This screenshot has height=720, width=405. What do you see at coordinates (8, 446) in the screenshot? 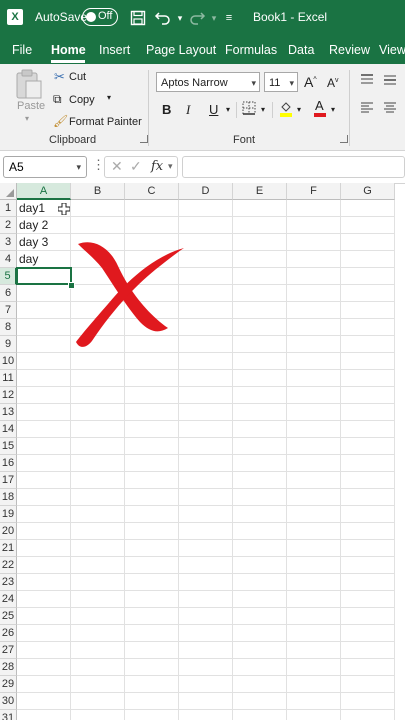
I see `row-header-15: 15` at bounding box center [8, 446].